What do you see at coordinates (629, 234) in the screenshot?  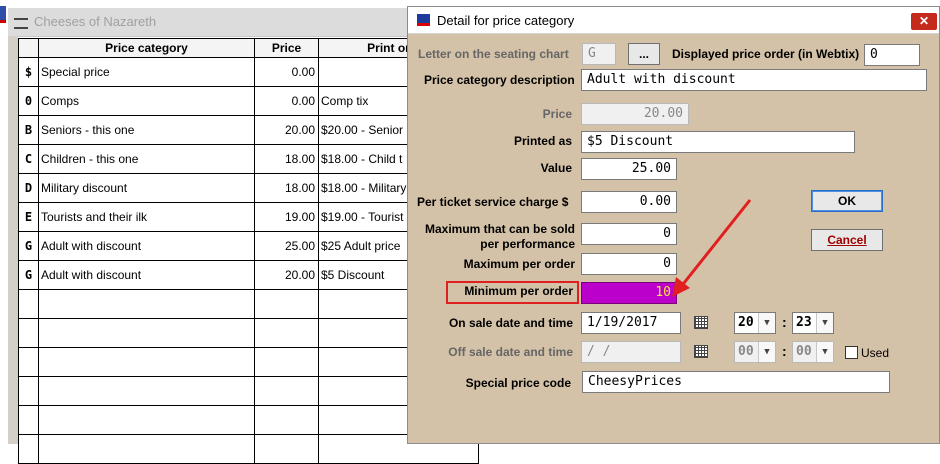 I see `max-sold-field: 0` at bounding box center [629, 234].